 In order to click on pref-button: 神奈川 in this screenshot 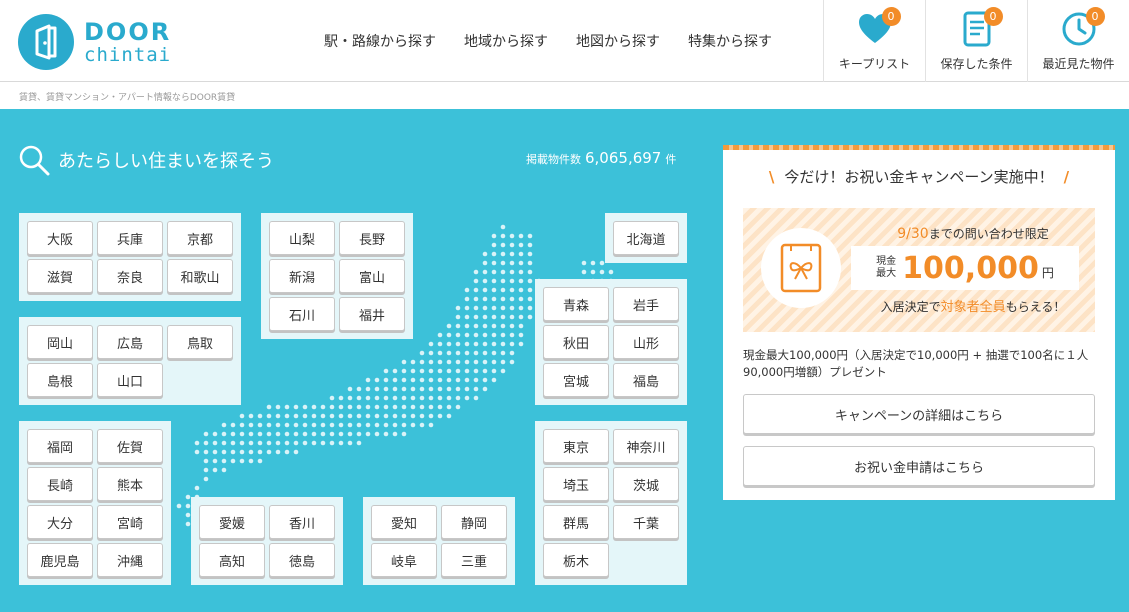, I will do `click(646, 446)`.